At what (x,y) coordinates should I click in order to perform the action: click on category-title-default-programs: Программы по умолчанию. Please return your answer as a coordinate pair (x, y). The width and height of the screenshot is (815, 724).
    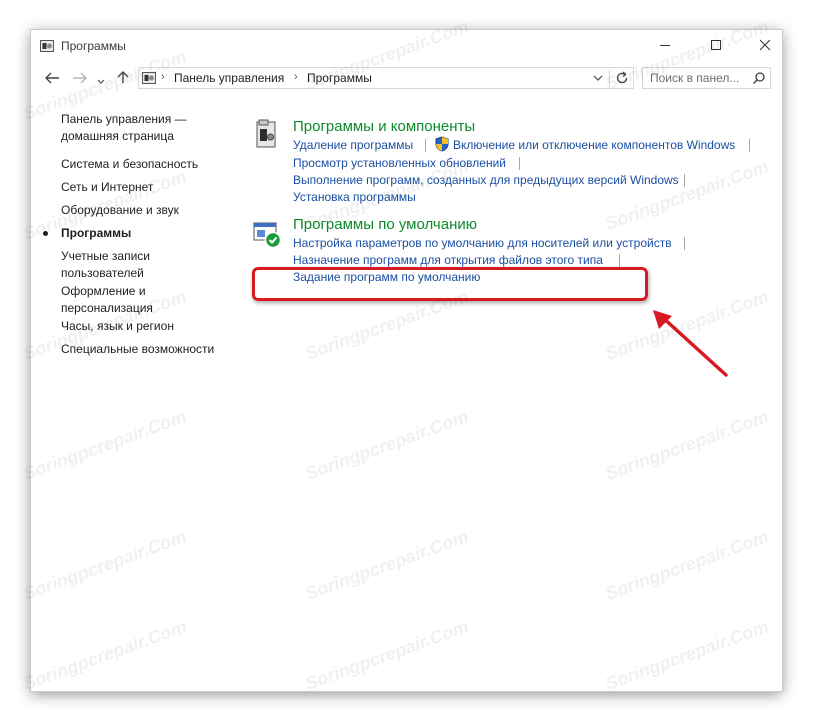
    Looking at the image, I should click on (385, 224).